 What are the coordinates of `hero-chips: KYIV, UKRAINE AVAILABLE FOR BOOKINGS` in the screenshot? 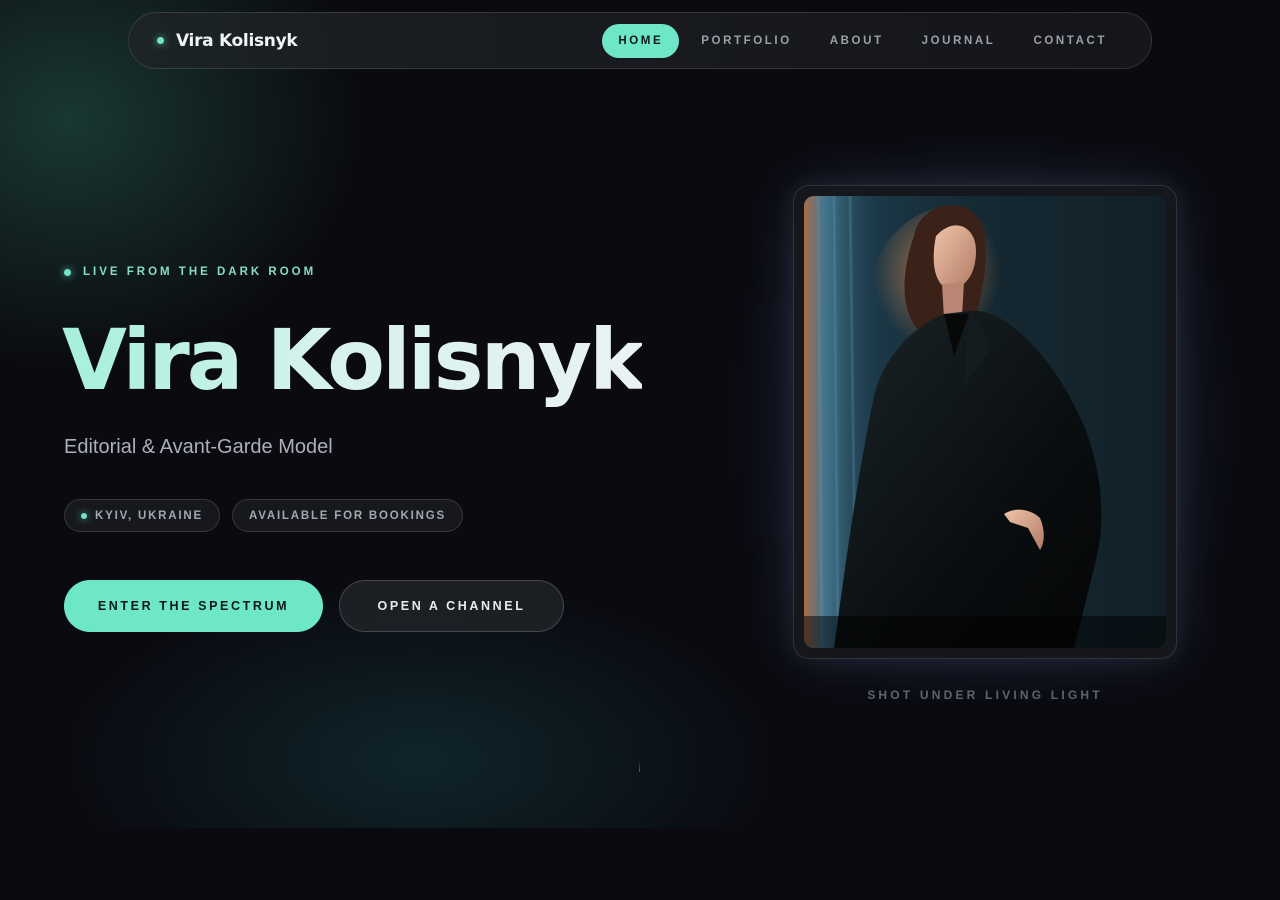 It's located at (263, 515).